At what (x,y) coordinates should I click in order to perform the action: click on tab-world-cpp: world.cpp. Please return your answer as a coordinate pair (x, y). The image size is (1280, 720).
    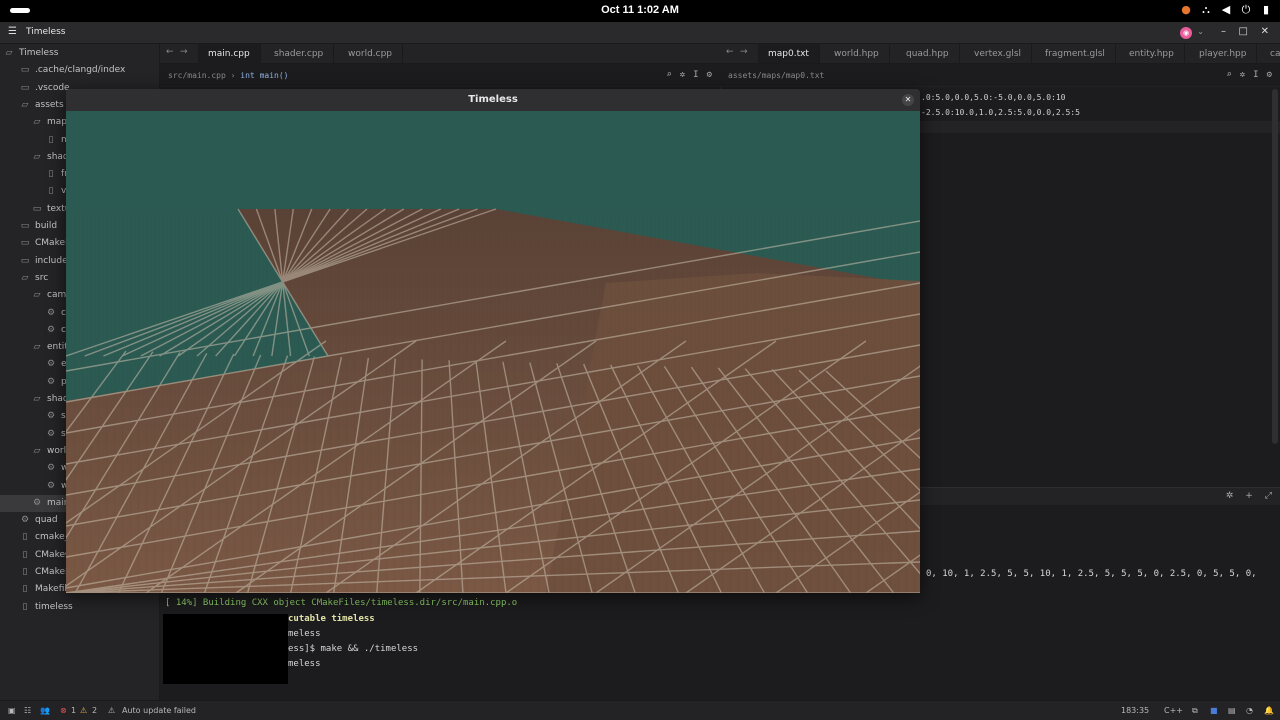
    Looking at the image, I should click on (371, 54).